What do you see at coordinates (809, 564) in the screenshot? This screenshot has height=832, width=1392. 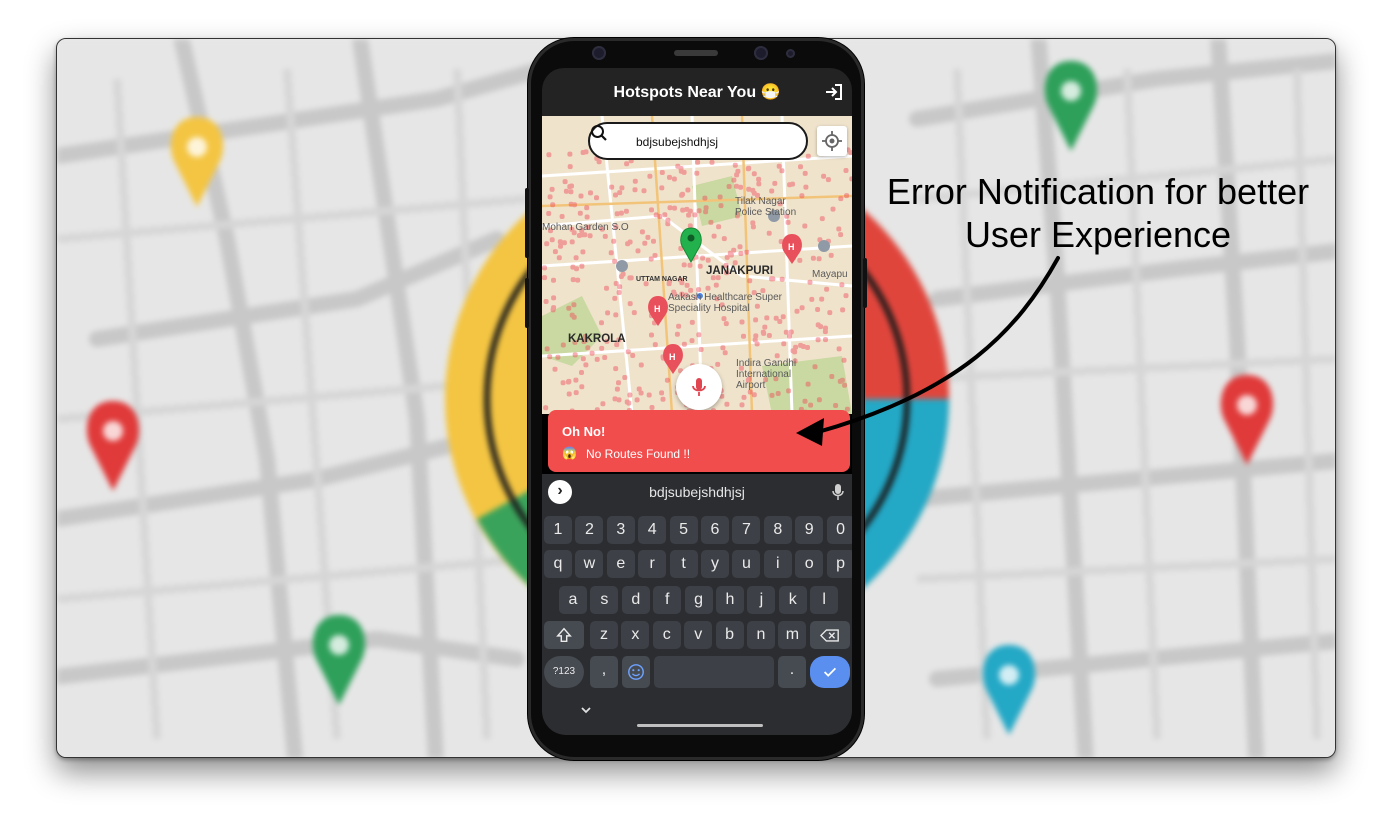 I see `key-o: o` at bounding box center [809, 564].